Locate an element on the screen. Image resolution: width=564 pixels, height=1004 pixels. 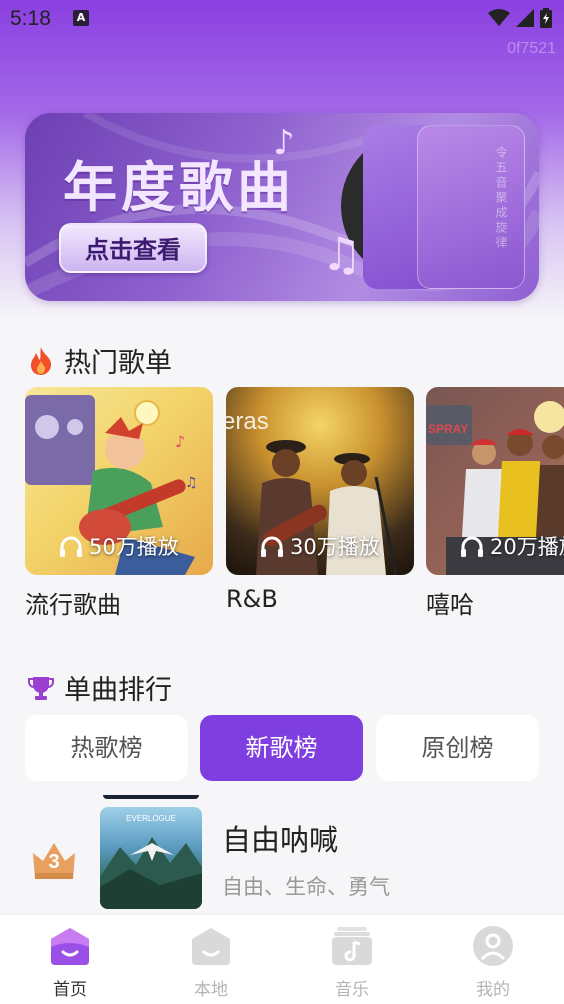
play-count-text: 50万播放 is located at coordinates (134, 547).